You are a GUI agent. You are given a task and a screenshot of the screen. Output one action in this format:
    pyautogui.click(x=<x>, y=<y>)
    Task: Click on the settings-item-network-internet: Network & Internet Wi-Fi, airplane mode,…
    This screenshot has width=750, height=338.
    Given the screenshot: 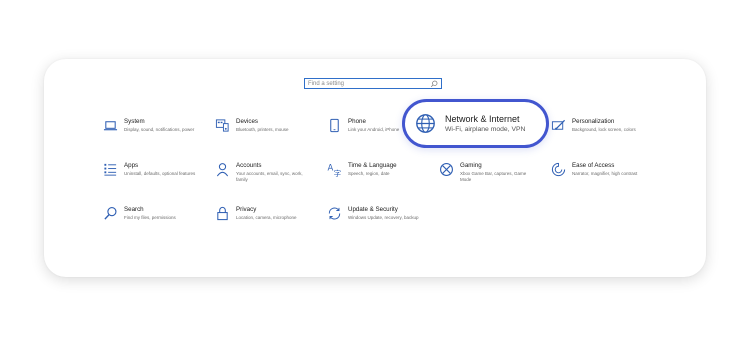 What is the action you would take?
    pyautogui.click(x=475, y=123)
    